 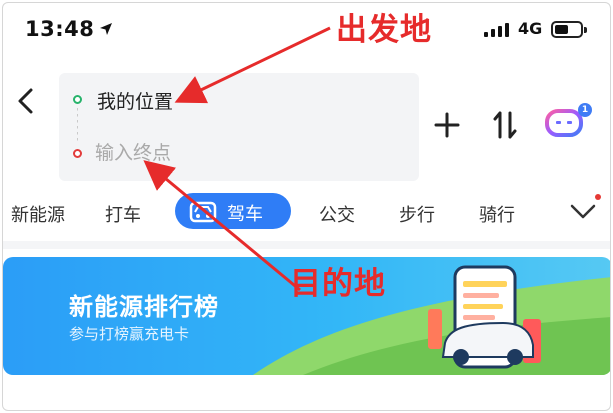 What do you see at coordinates (306, 32) in the screenshot?
I see `status-bar: 13:48 4G` at bounding box center [306, 32].